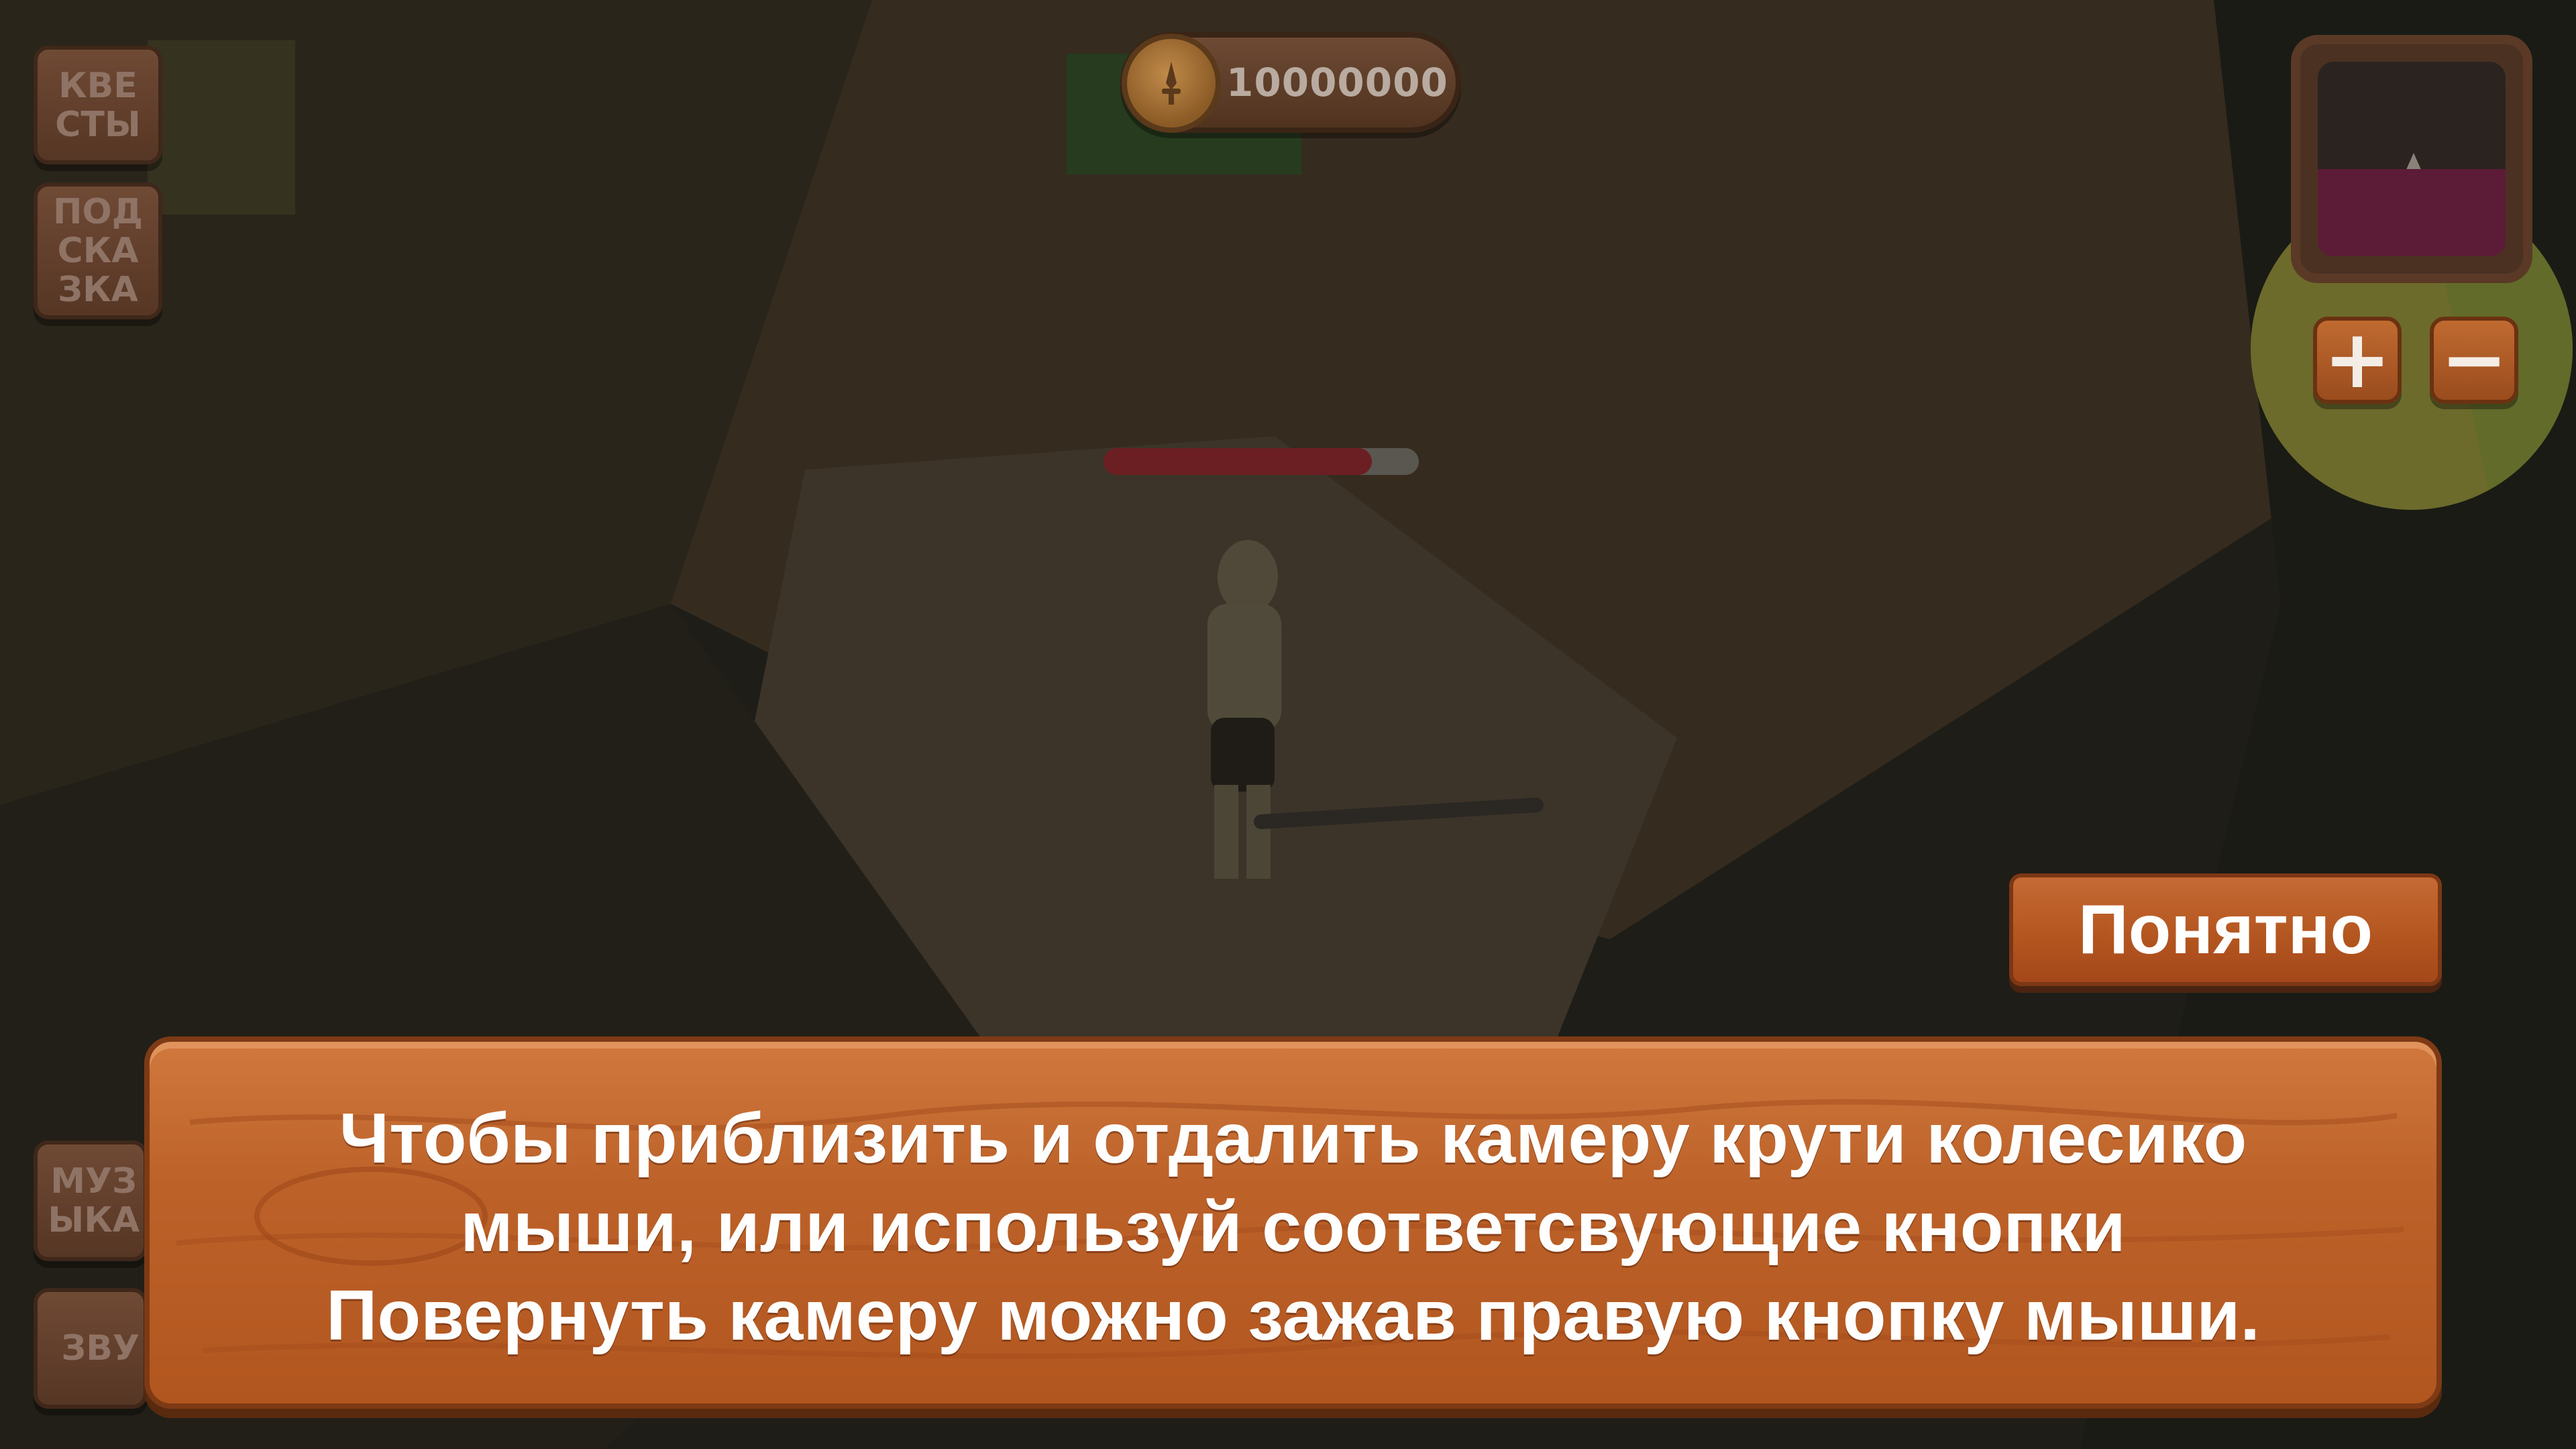 The width and height of the screenshot is (2576, 1449). Describe the element at coordinates (2474, 360) in the screenshot. I see `zoom-out-button: −` at that location.